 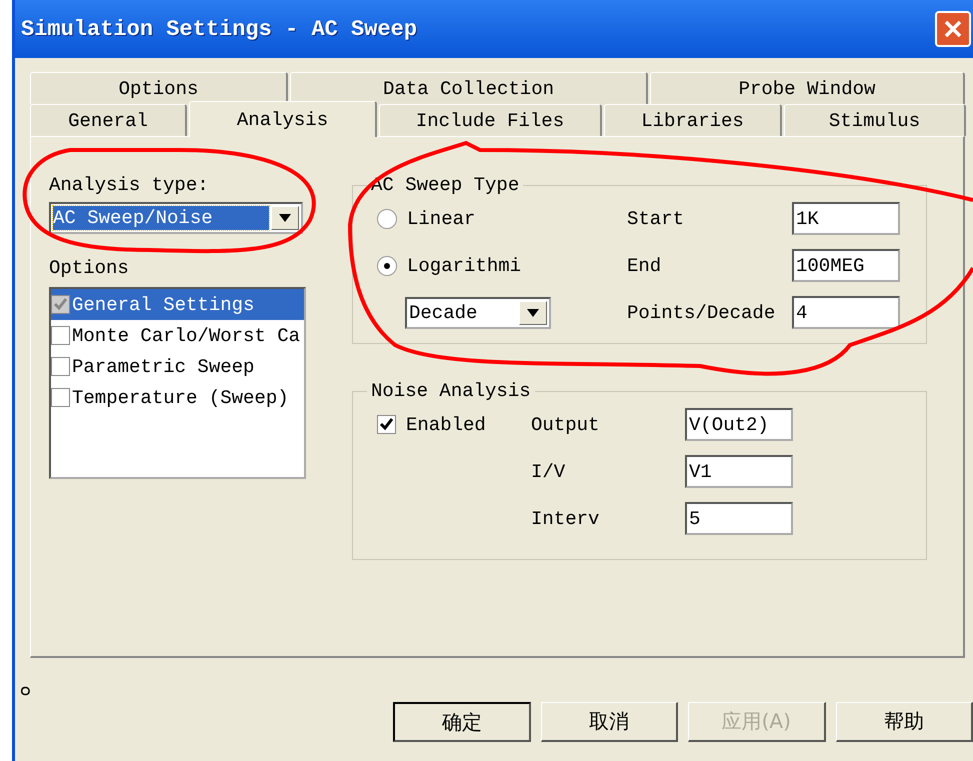 I want to click on field-label: Points/Decade, so click(x=701, y=313).